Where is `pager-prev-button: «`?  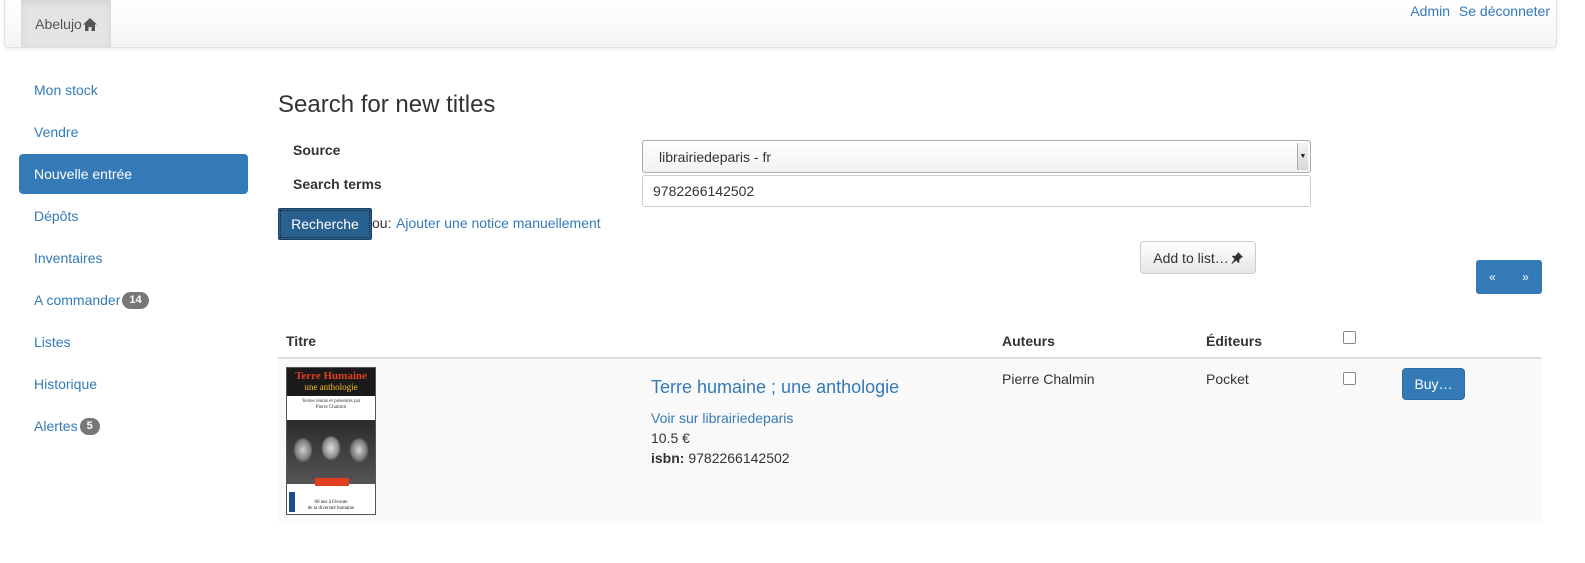 pager-prev-button: « is located at coordinates (1492, 277).